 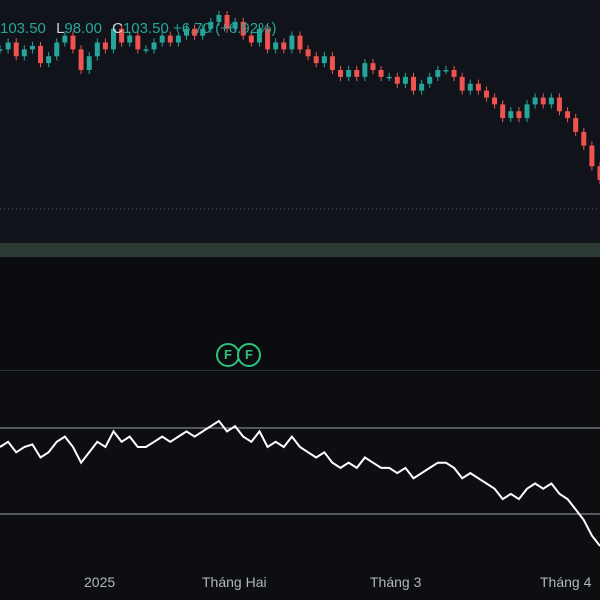 What do you see at coordinates (83, 28) in the screenshot?
I see `low-value: 98.00` at bounding box center [83, 28].